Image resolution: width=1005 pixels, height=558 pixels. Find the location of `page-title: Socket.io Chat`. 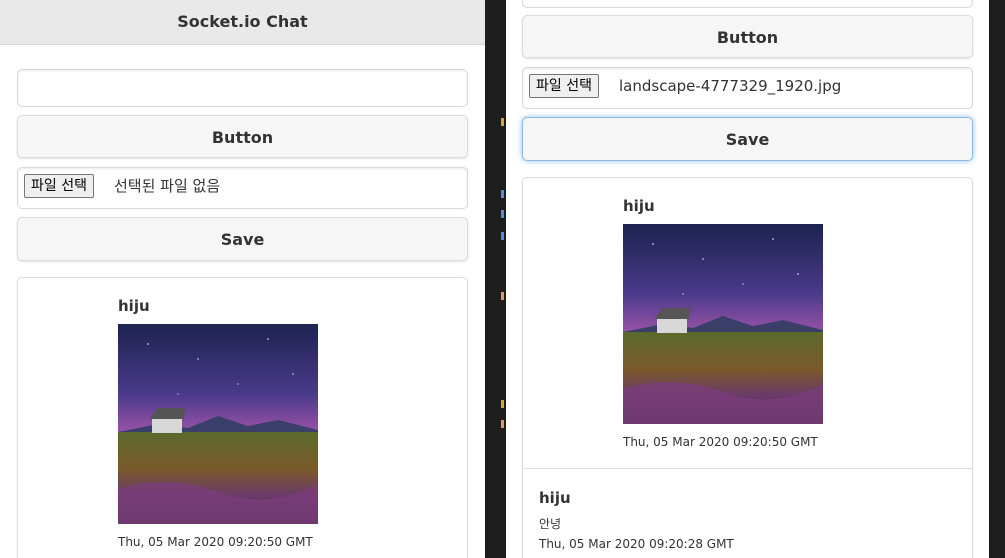

page-title: Socket.io Chat is located at coordinates (242, 22).